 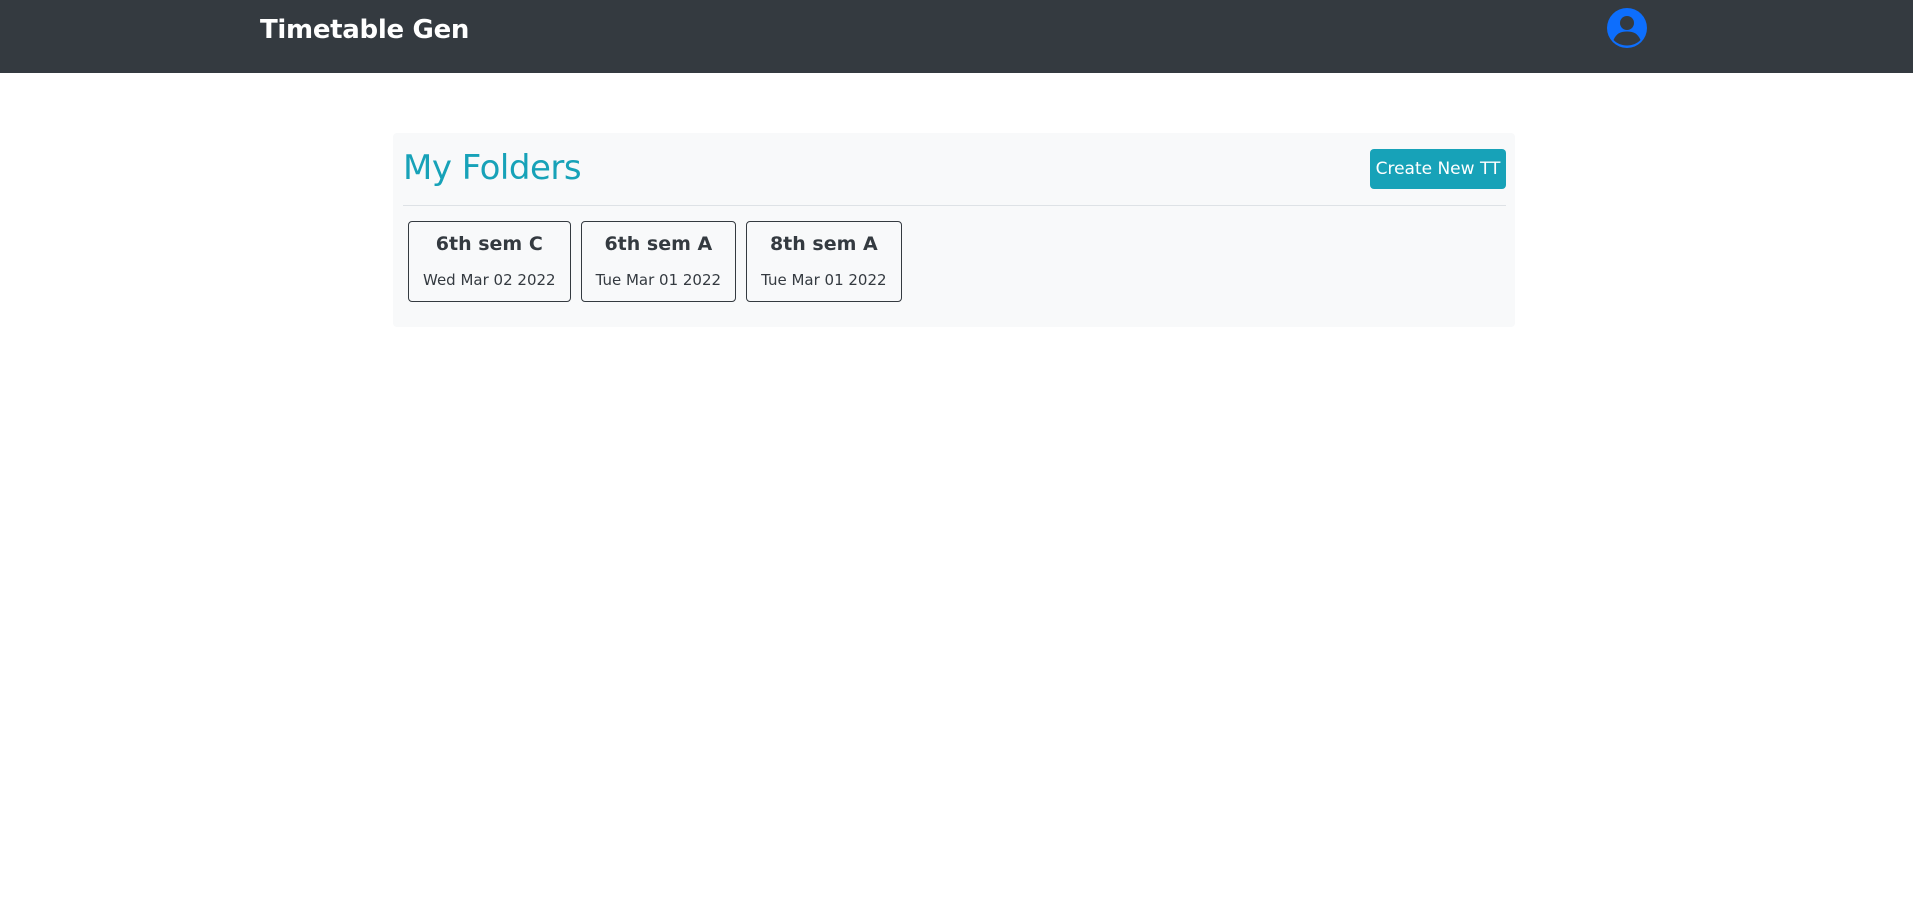 What do you see at coordinates (658, 244) in the screenshot?
I see `folder-name: 6th sem A` at bounding box center [658, 244].